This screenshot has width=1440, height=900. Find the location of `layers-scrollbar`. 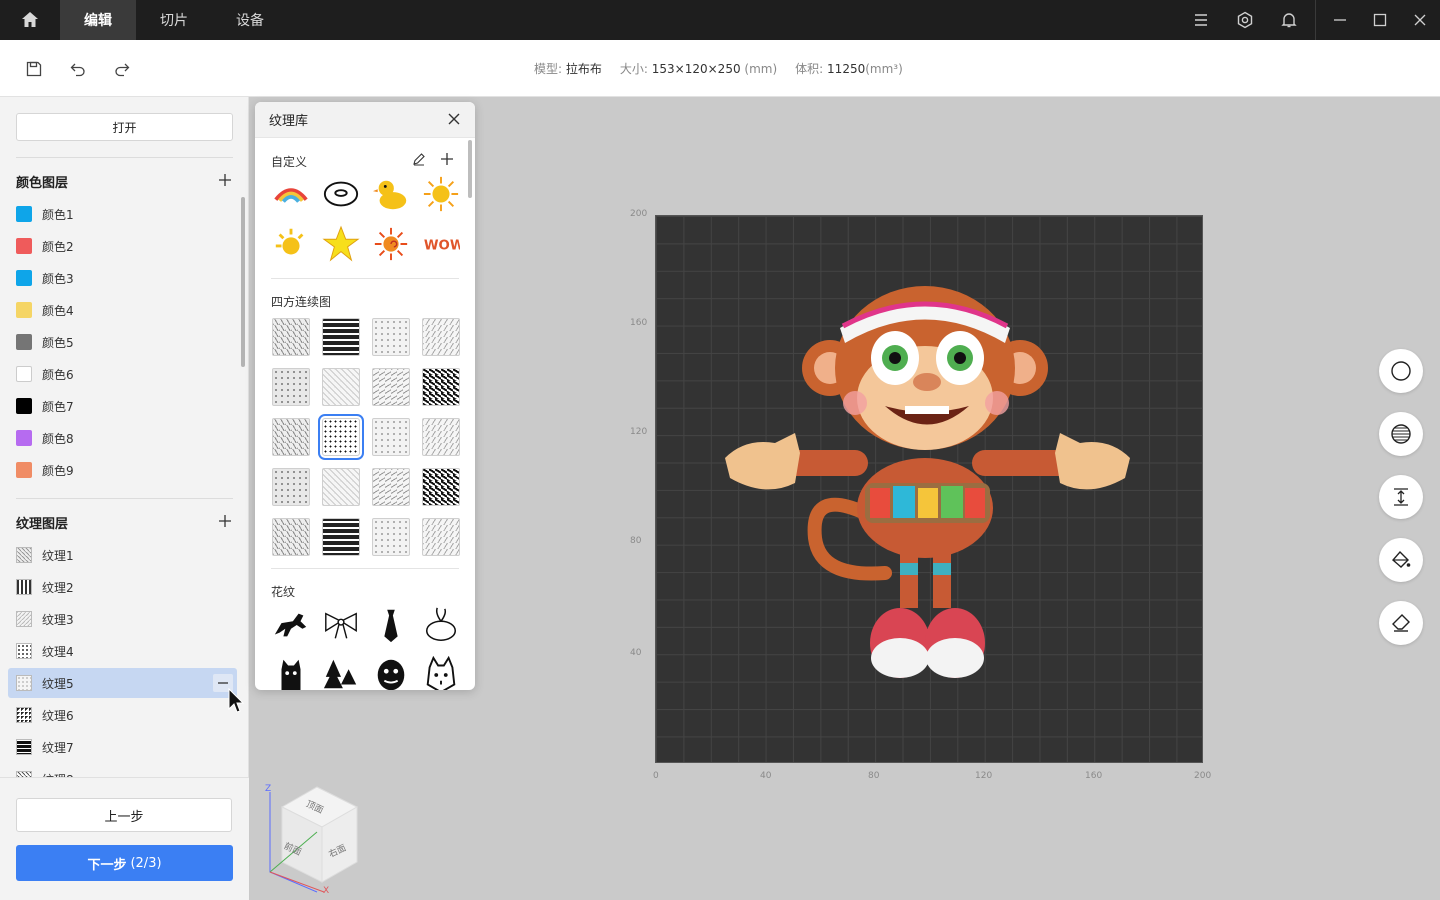

layers-scrollbar is located at coordinates (243, 282).